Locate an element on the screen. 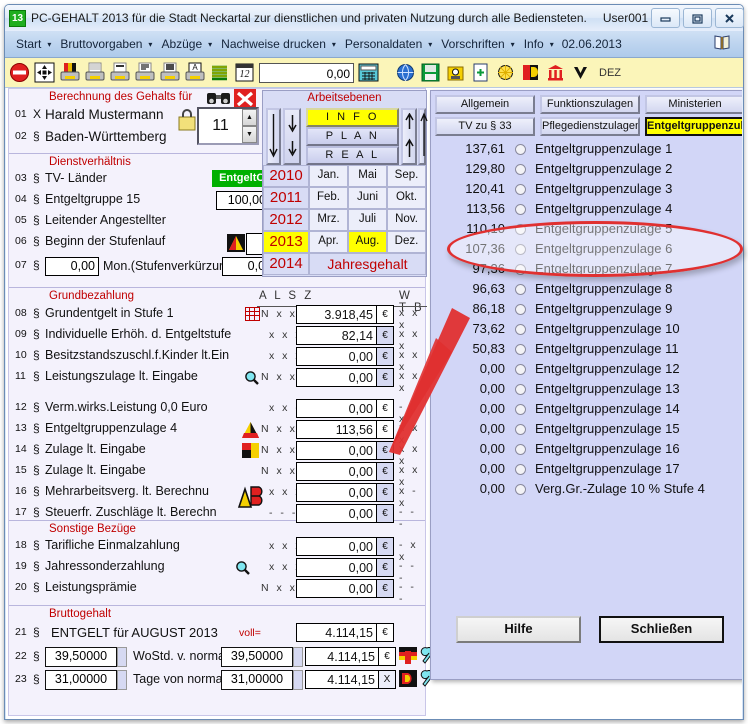  jahresgehalt-button: Jahresgehalt is located at coordinates (367, 264).